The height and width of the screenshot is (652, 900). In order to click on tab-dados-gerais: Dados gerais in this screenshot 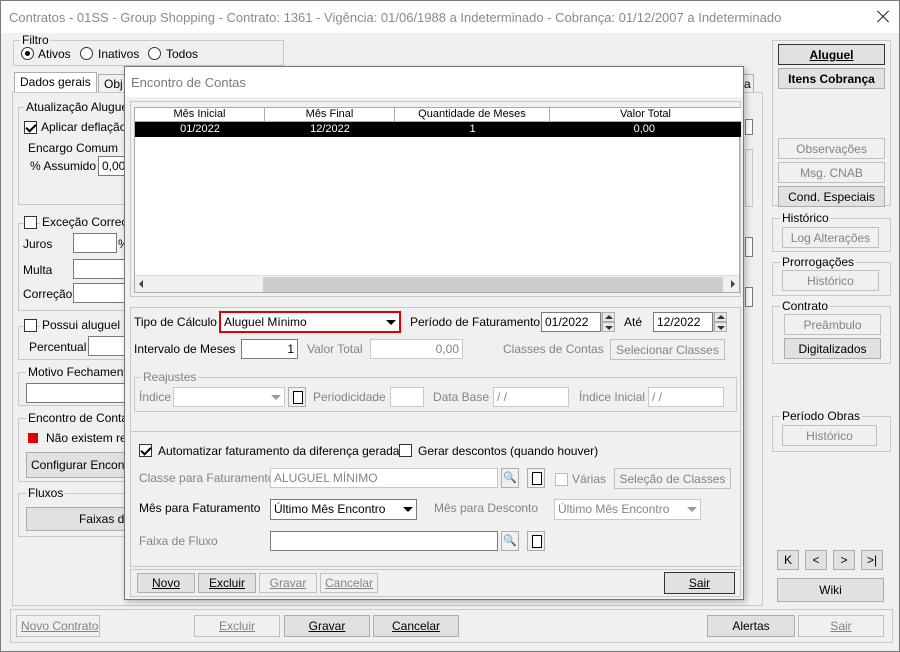, I will do `click(55, 82)`.